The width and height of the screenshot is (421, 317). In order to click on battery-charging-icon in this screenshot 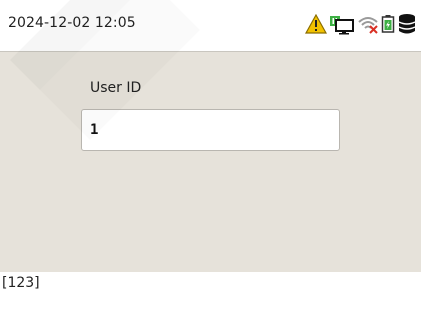, I will do `click(388, 24)`.